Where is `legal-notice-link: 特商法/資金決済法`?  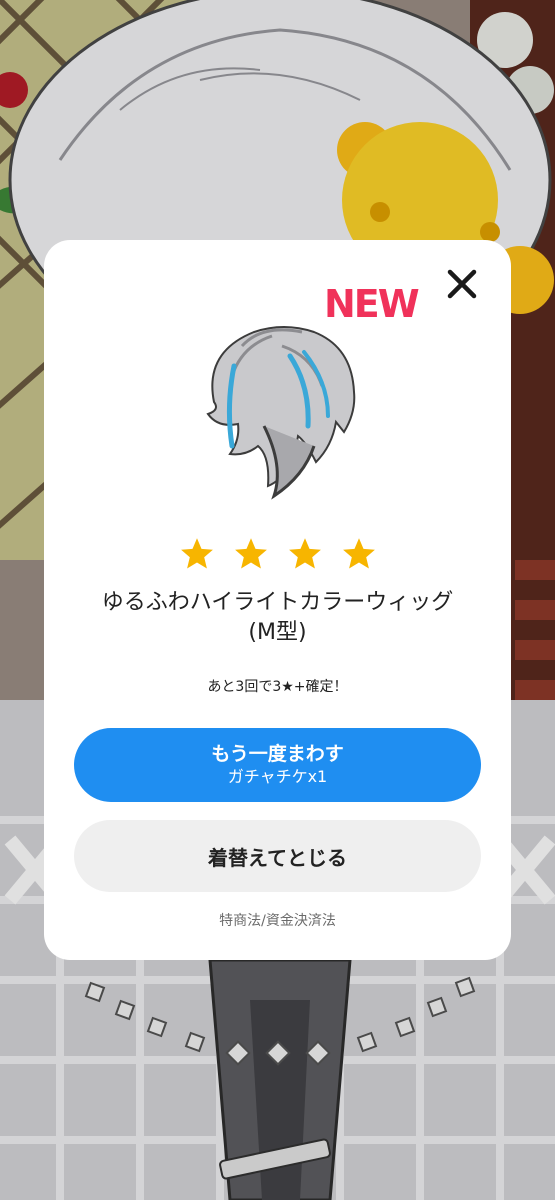
legal-notice-link: 特商法/資金決済法 is located at coordinates (277, 920).